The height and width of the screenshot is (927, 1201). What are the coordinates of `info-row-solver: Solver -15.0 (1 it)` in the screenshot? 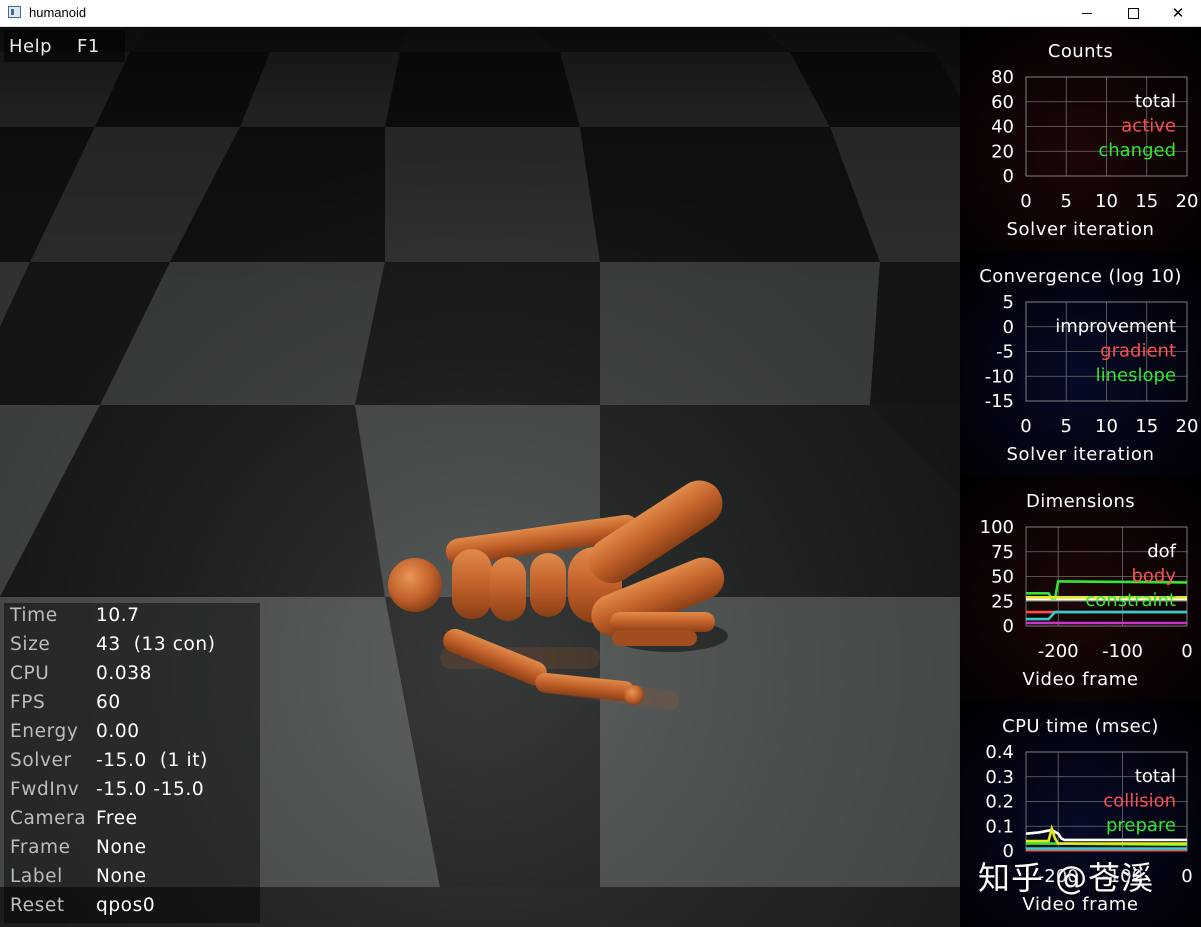 It's located at (132, 762).